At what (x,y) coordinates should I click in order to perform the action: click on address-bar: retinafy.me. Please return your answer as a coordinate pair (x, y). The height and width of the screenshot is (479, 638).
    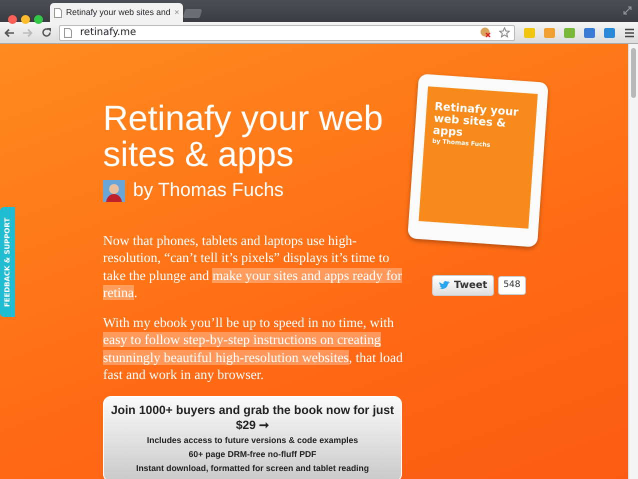
    Looking at the image, I should click on (287, 32).